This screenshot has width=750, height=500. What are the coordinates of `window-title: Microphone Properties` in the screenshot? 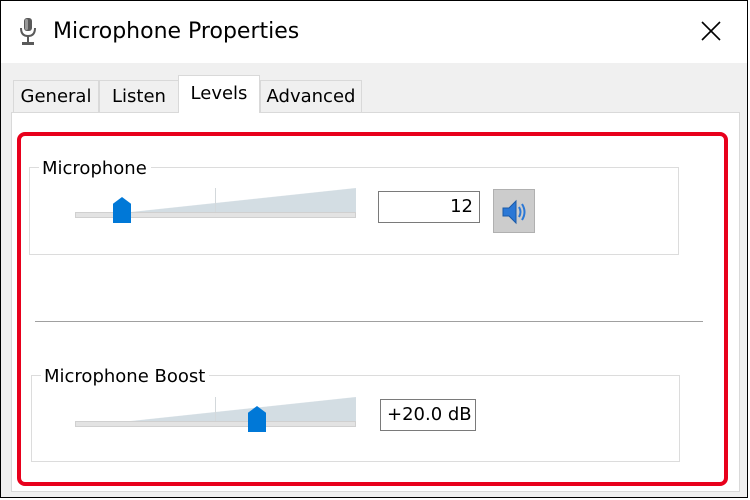 It's located at (176, 31).